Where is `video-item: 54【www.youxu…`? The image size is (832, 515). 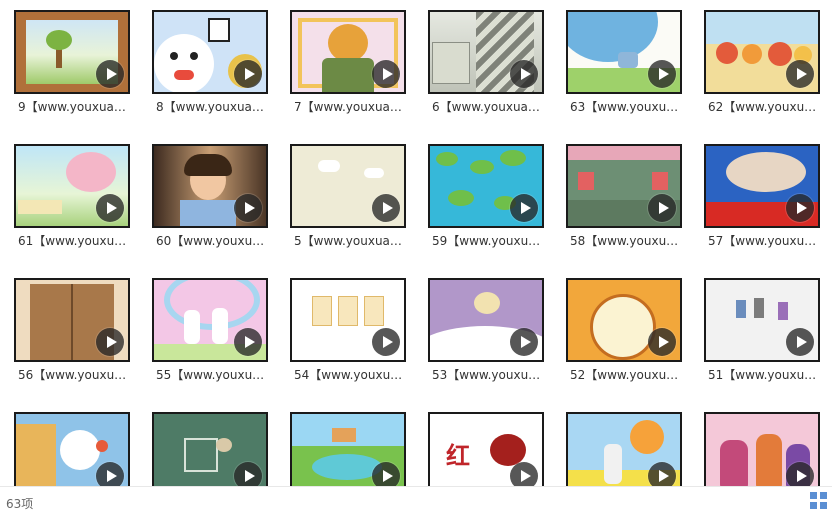 video-item: 54【www.youxu… is located at coordinates (348, 333).